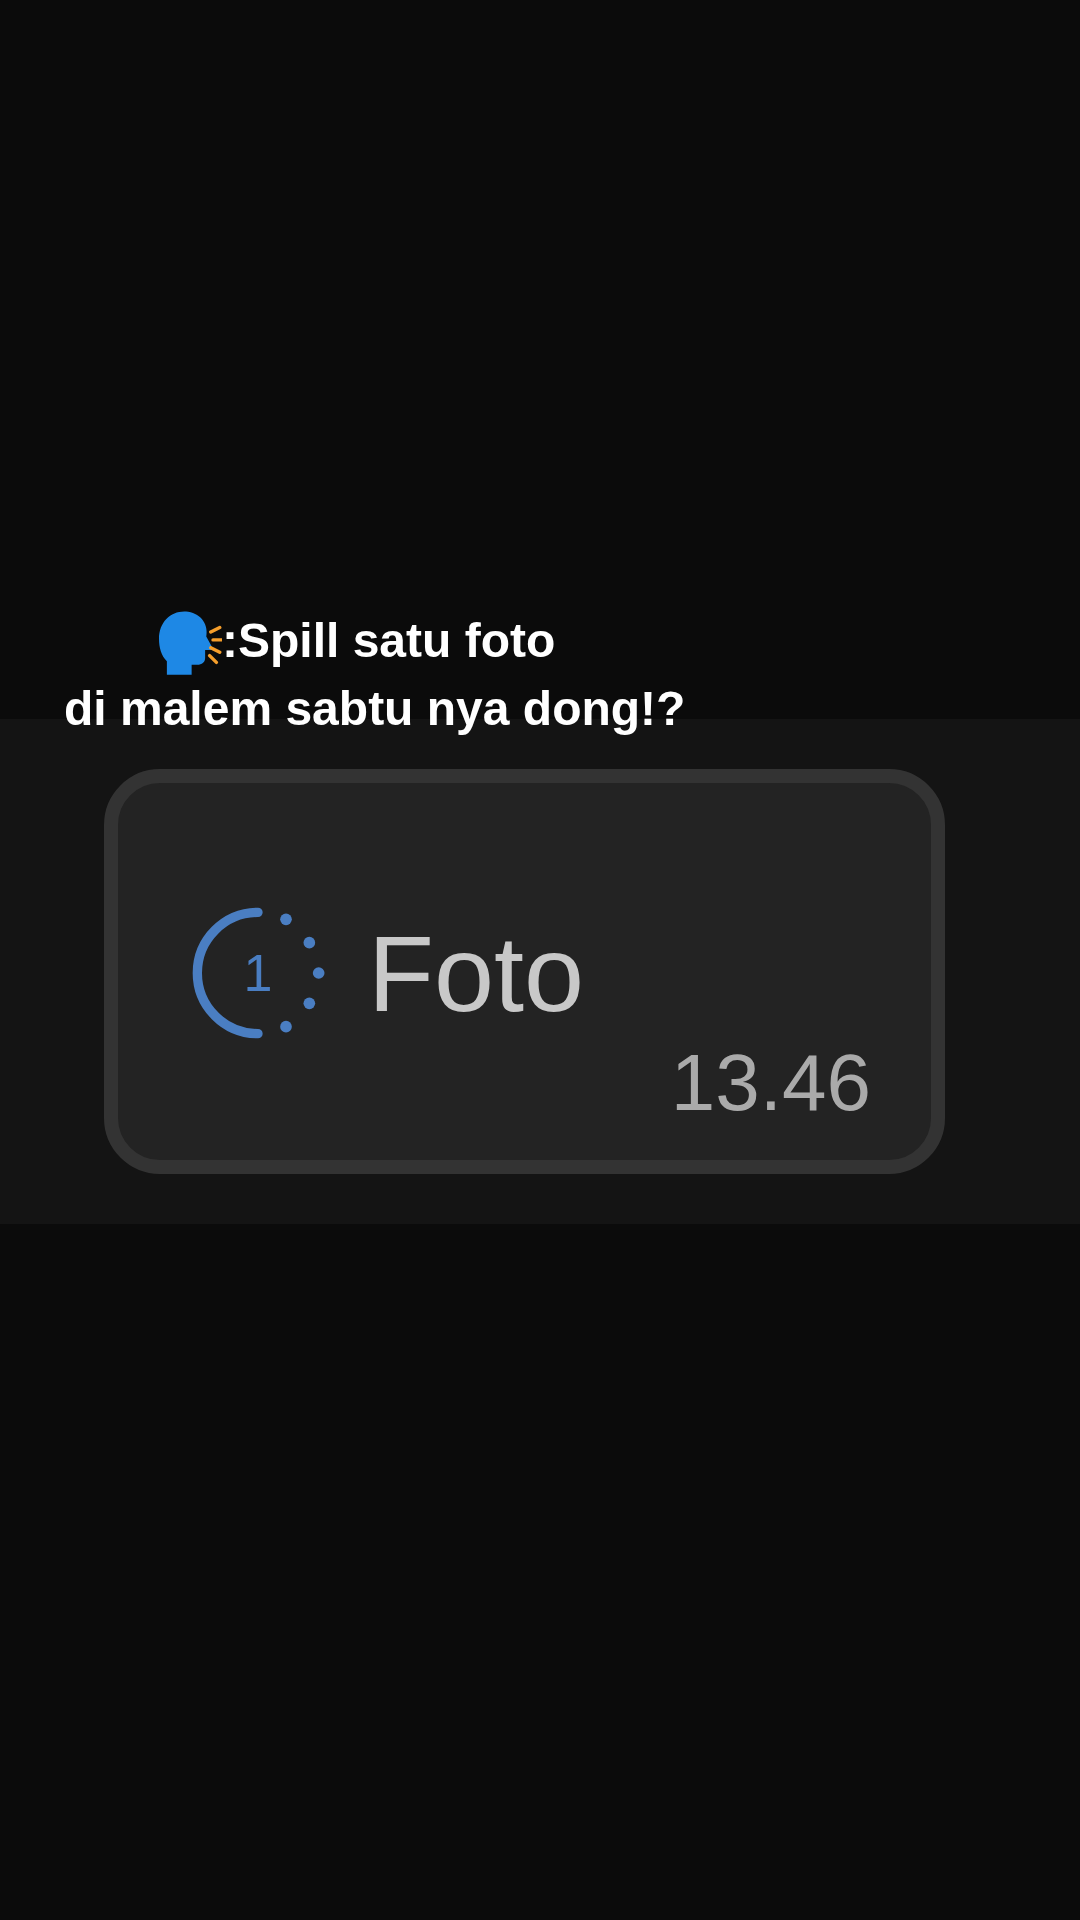 The height and width of the screenshot is (1920, 1080). What do you see at coordinates (389, 641) in the screenshot?
I see `caption-text: :Spill satu foto` at bounding box center [389, 641].